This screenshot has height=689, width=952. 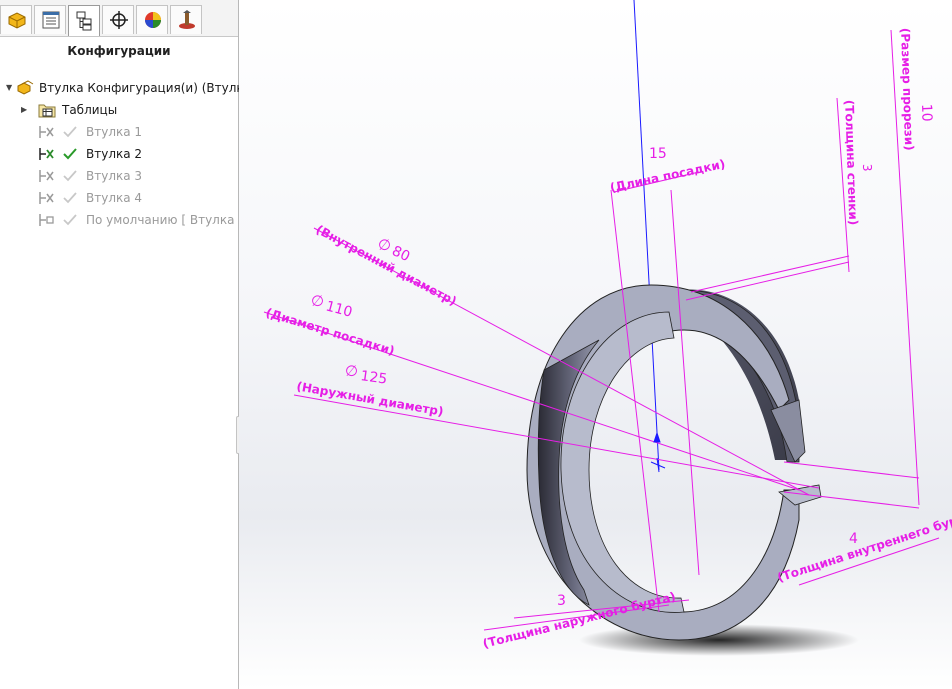 I want to click on config-item: По умолчанию [ Втулка ], so click(x=121, y=220).